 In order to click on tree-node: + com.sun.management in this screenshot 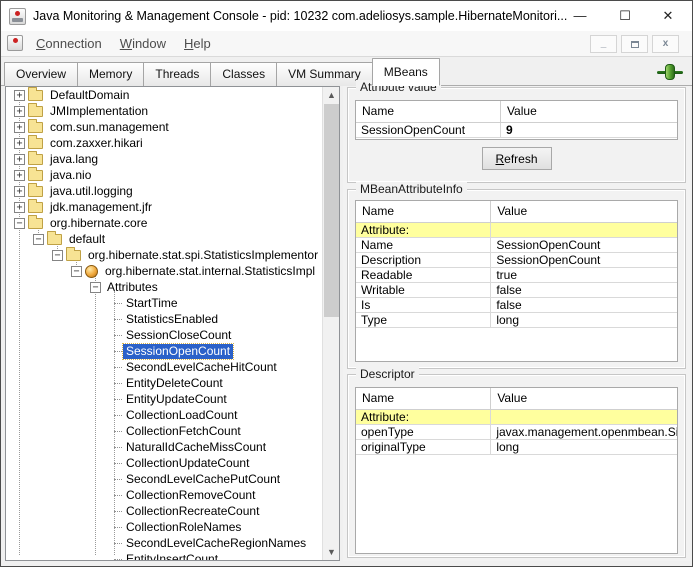, I will do `click(164, 126)`.